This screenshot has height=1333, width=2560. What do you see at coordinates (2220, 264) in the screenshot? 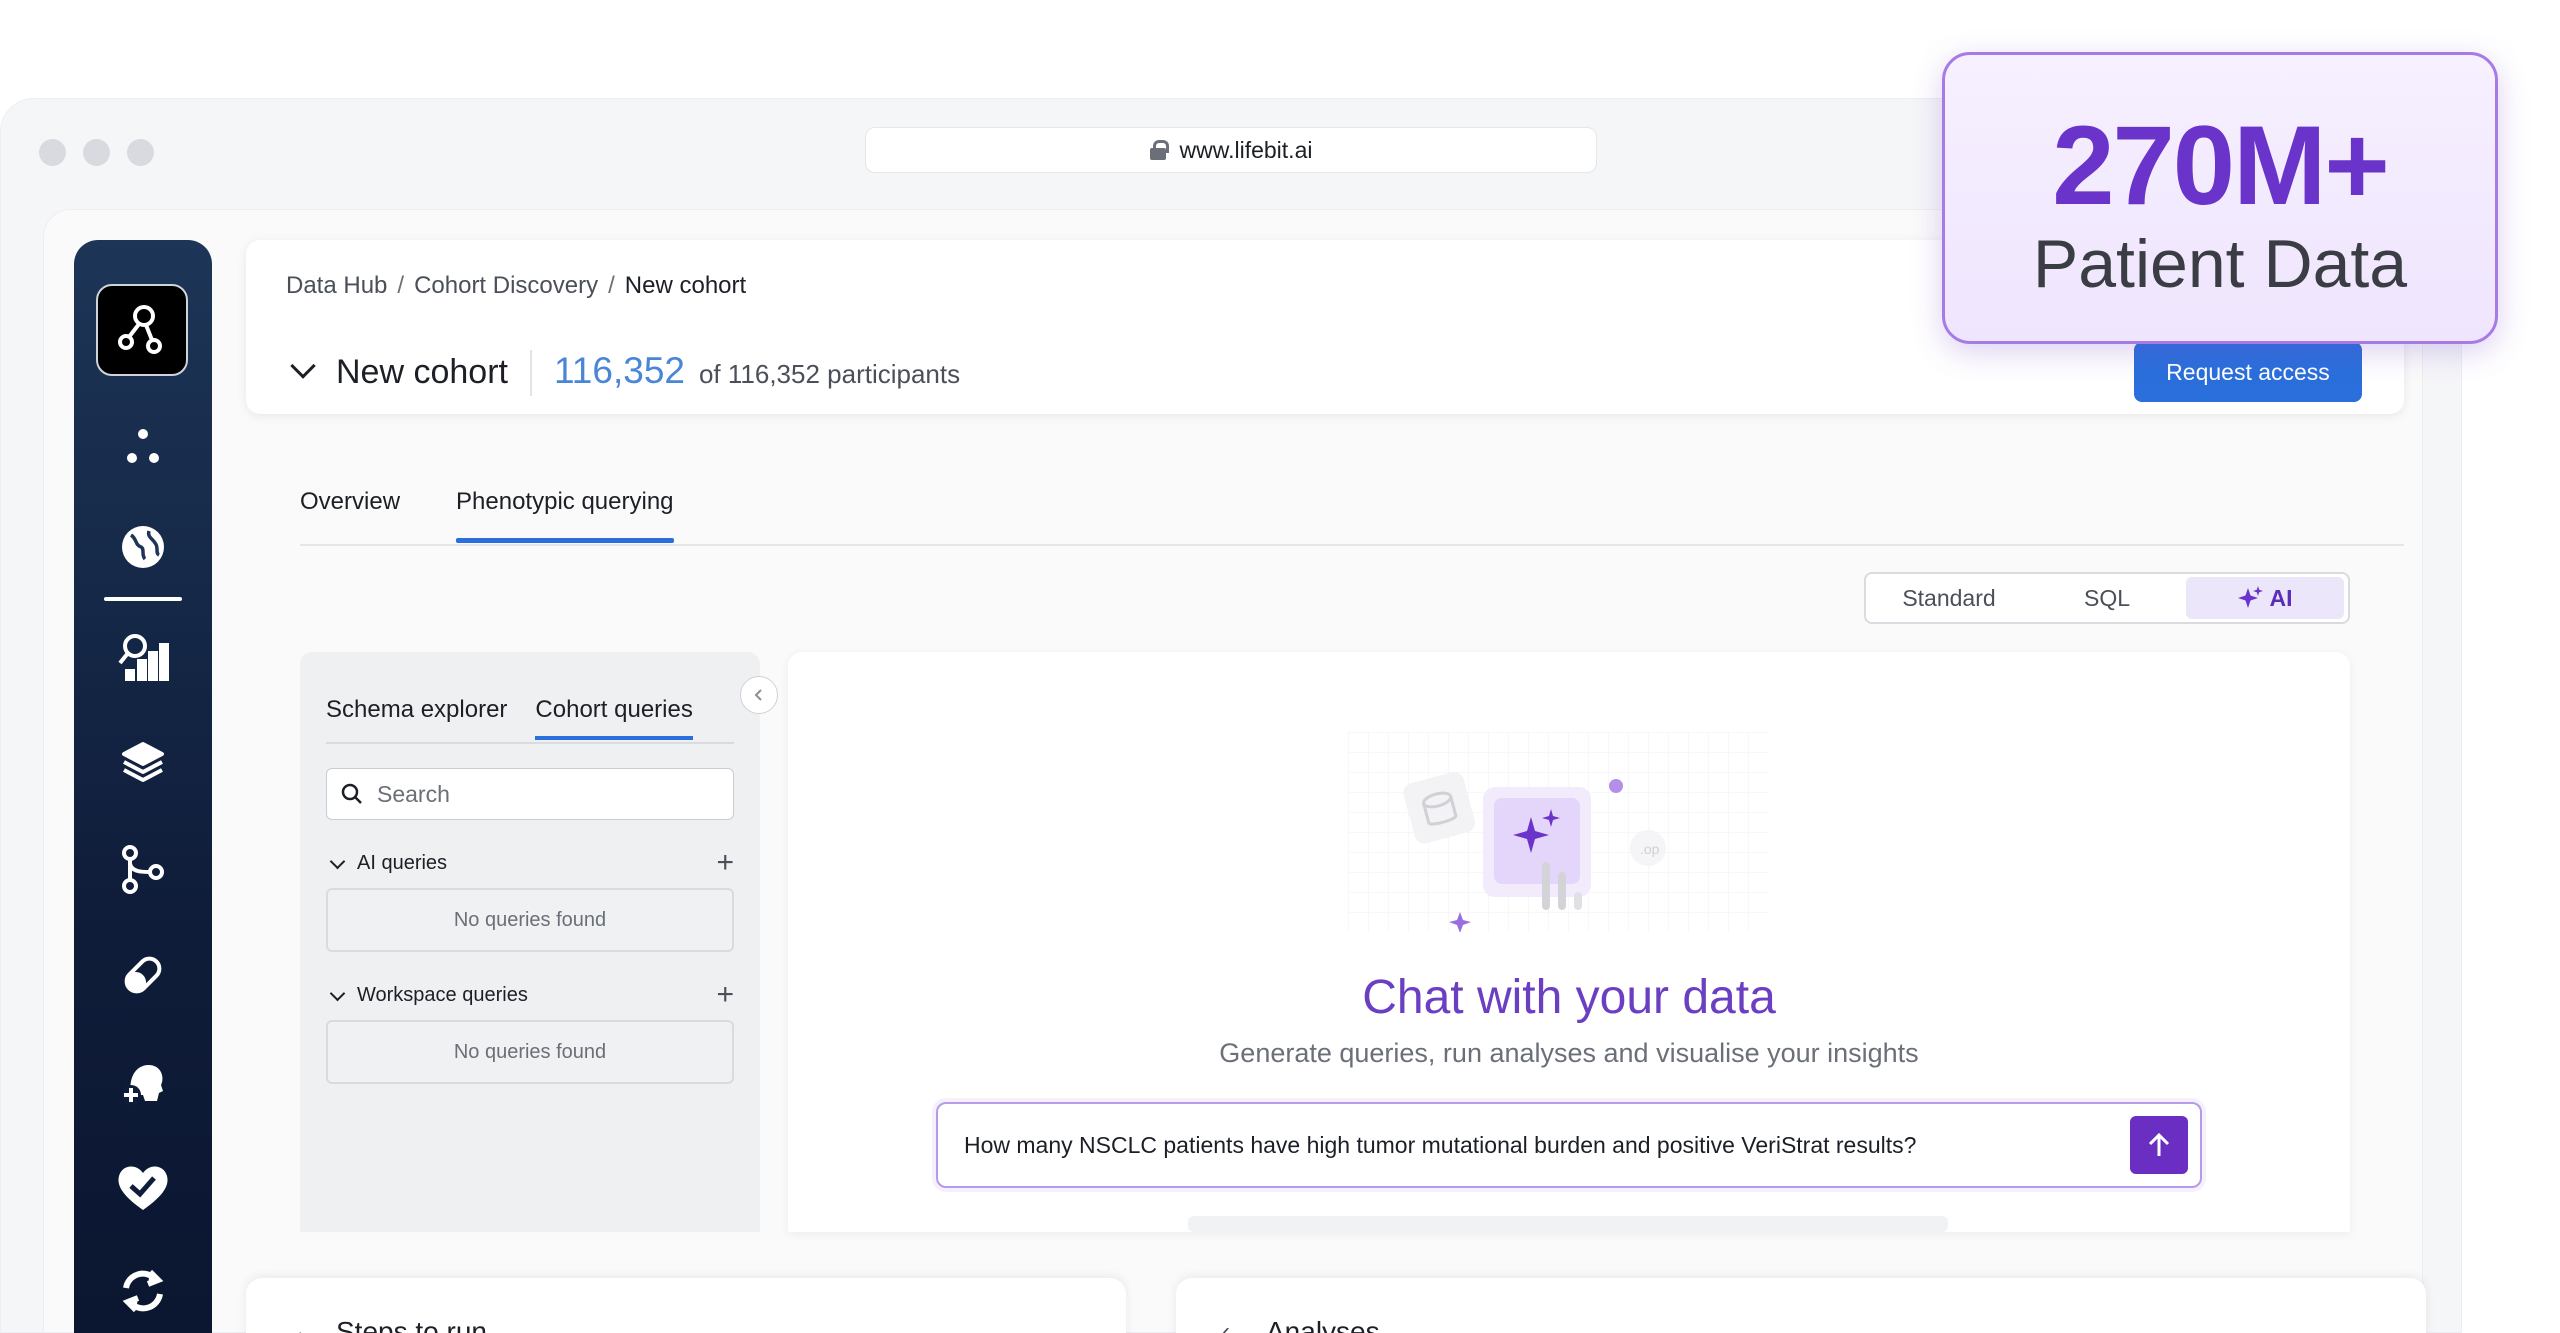
I see `badge-label: Patient Data` at bounding box center [2220, 264].